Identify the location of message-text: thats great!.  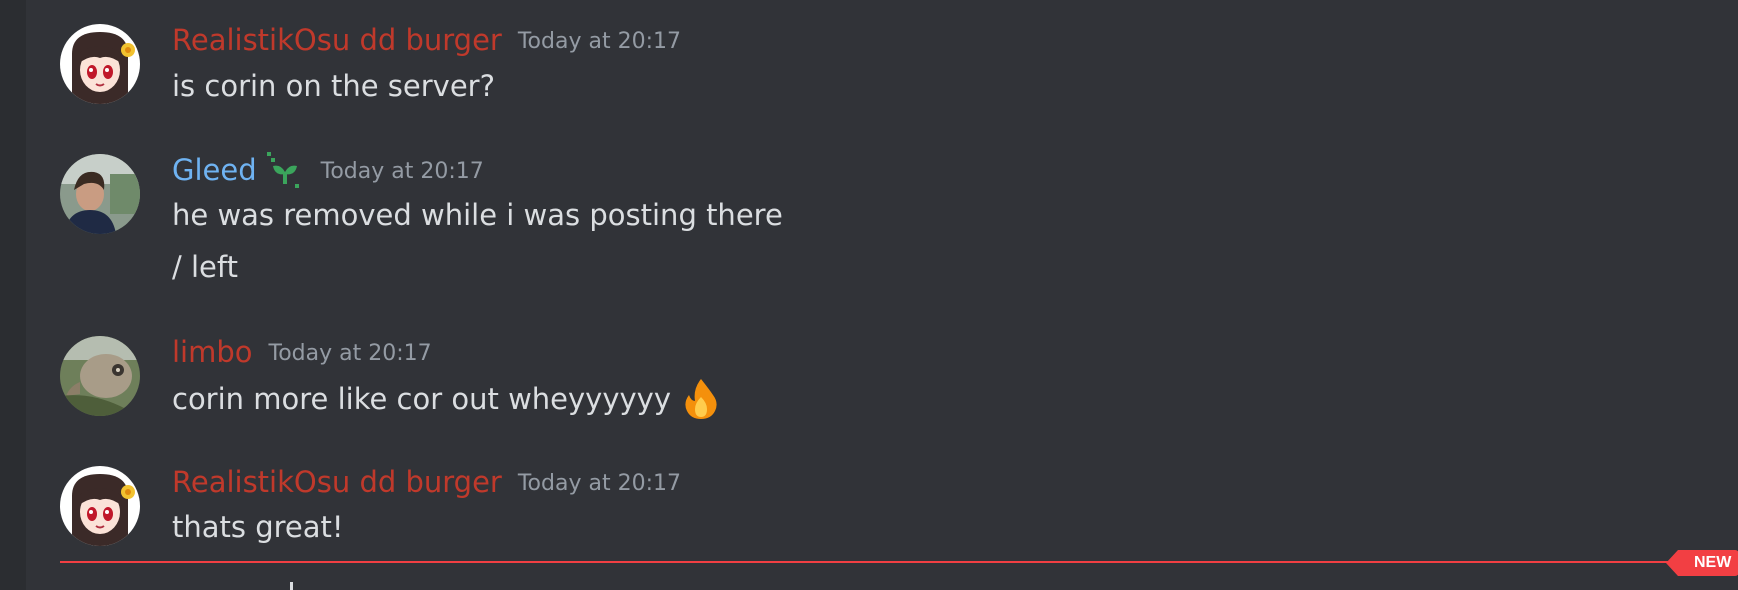
(258, 527).